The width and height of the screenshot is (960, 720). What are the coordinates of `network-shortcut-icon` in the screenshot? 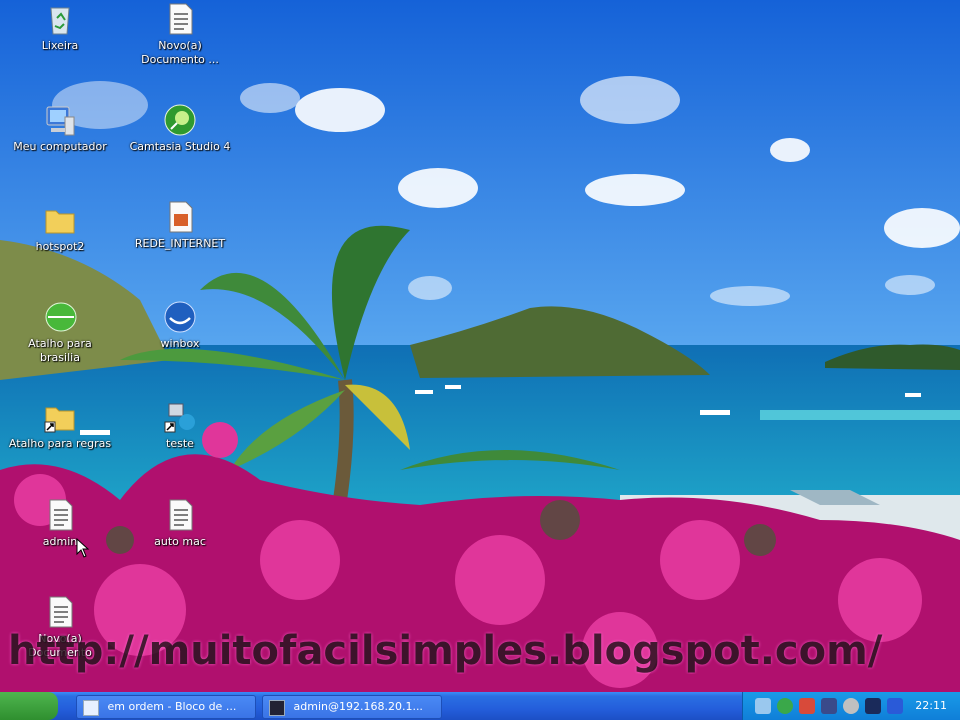 It's located at (179, 418).